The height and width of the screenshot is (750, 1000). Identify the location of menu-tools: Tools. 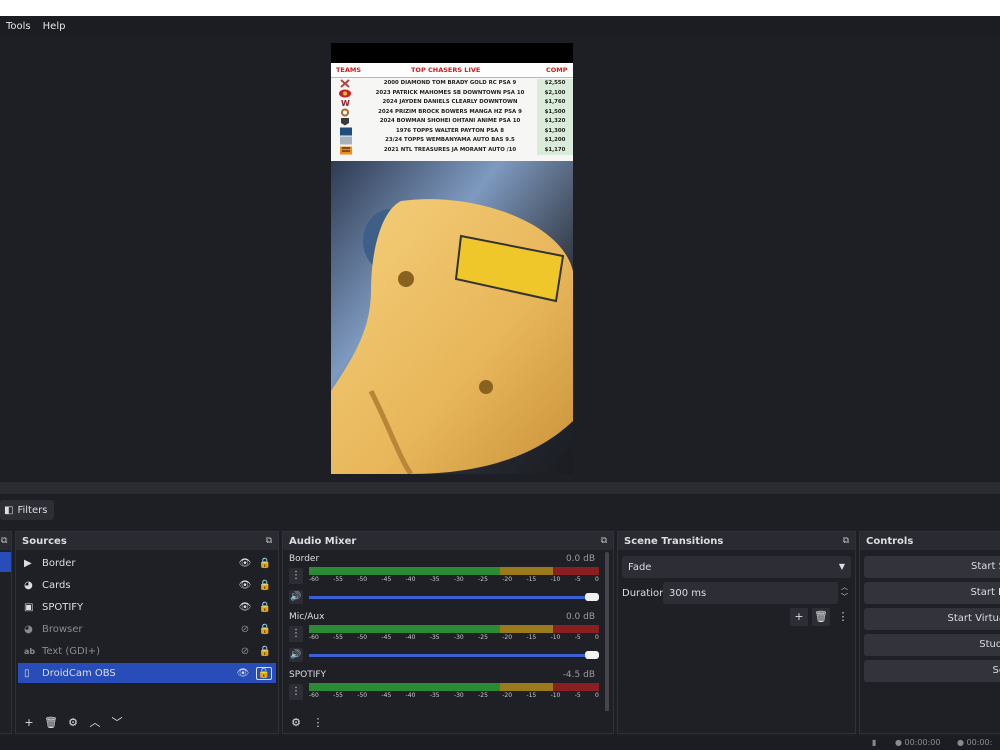
(18, 26).